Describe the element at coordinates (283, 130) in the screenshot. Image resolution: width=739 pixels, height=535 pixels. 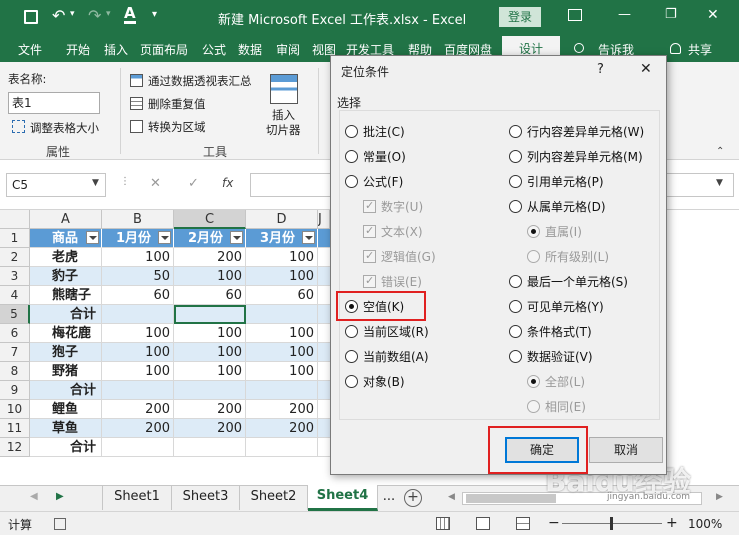
I see `insert-slicer-label: 切片器` at that location.